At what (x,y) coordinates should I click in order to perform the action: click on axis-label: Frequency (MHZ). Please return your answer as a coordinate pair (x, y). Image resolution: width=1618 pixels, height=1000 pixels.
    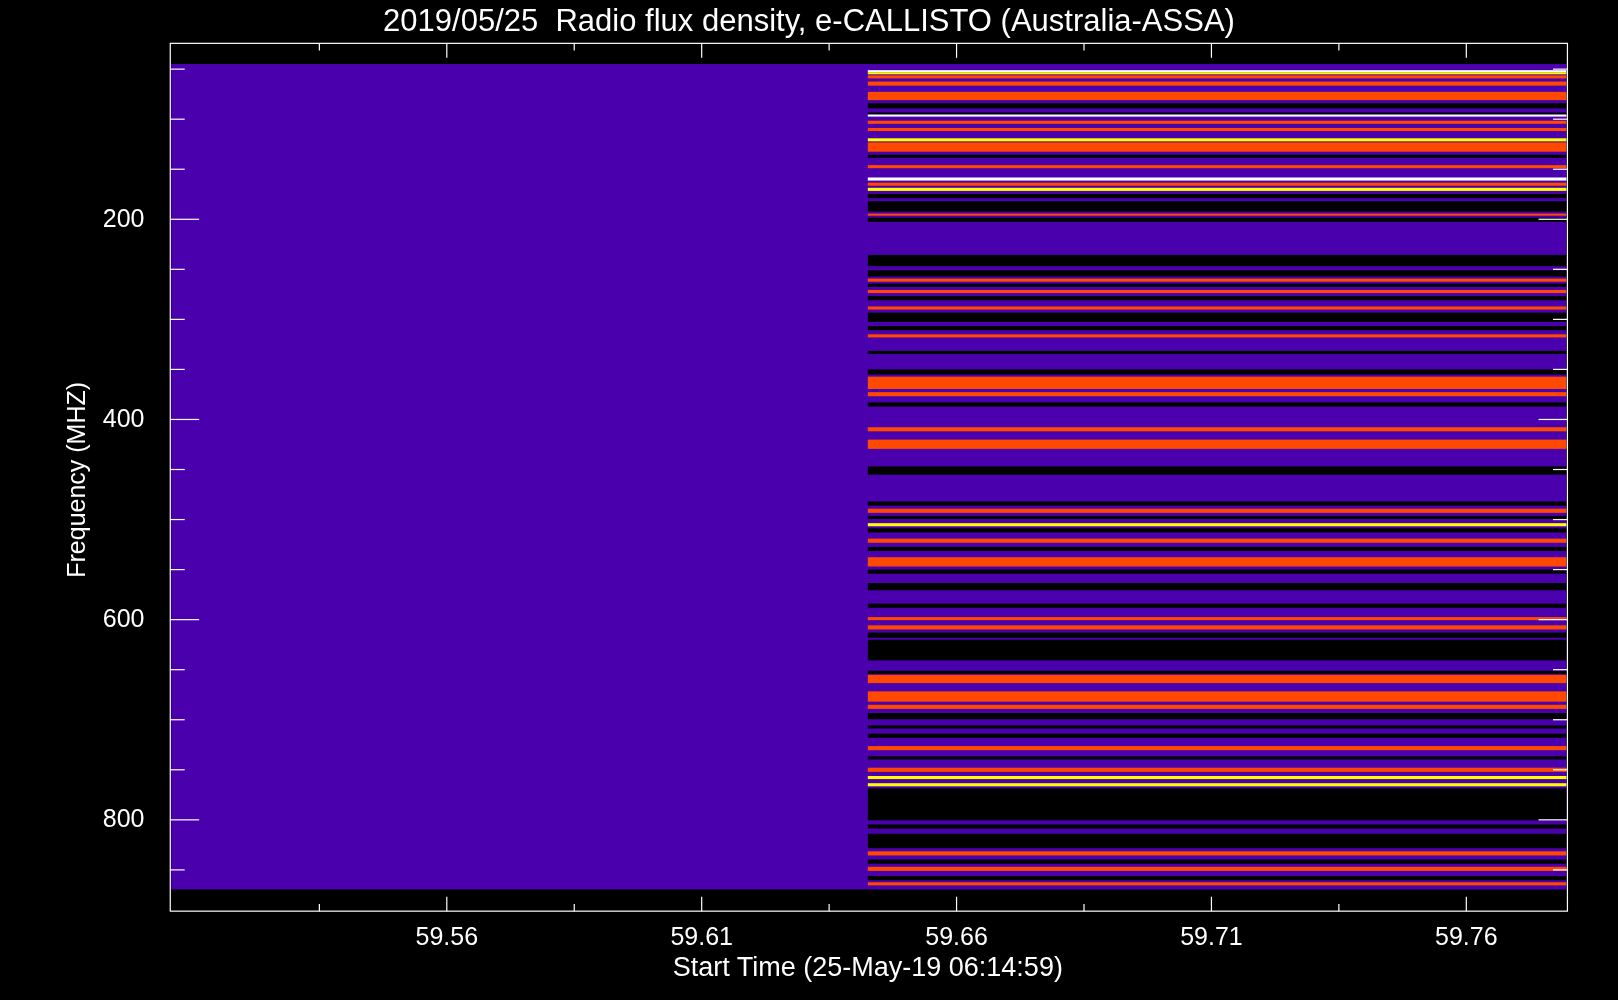
    Looking at the image, I should click on (75, 479).